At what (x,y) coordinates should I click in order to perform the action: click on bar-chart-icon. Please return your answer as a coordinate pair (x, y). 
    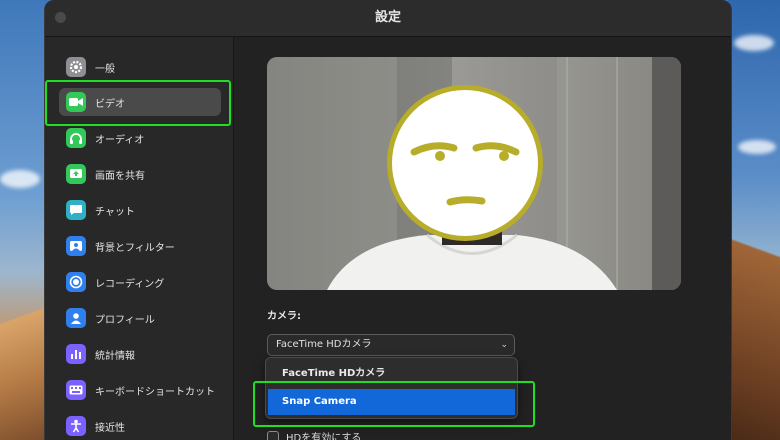
    Looking at the image, I should click on (76, 354).